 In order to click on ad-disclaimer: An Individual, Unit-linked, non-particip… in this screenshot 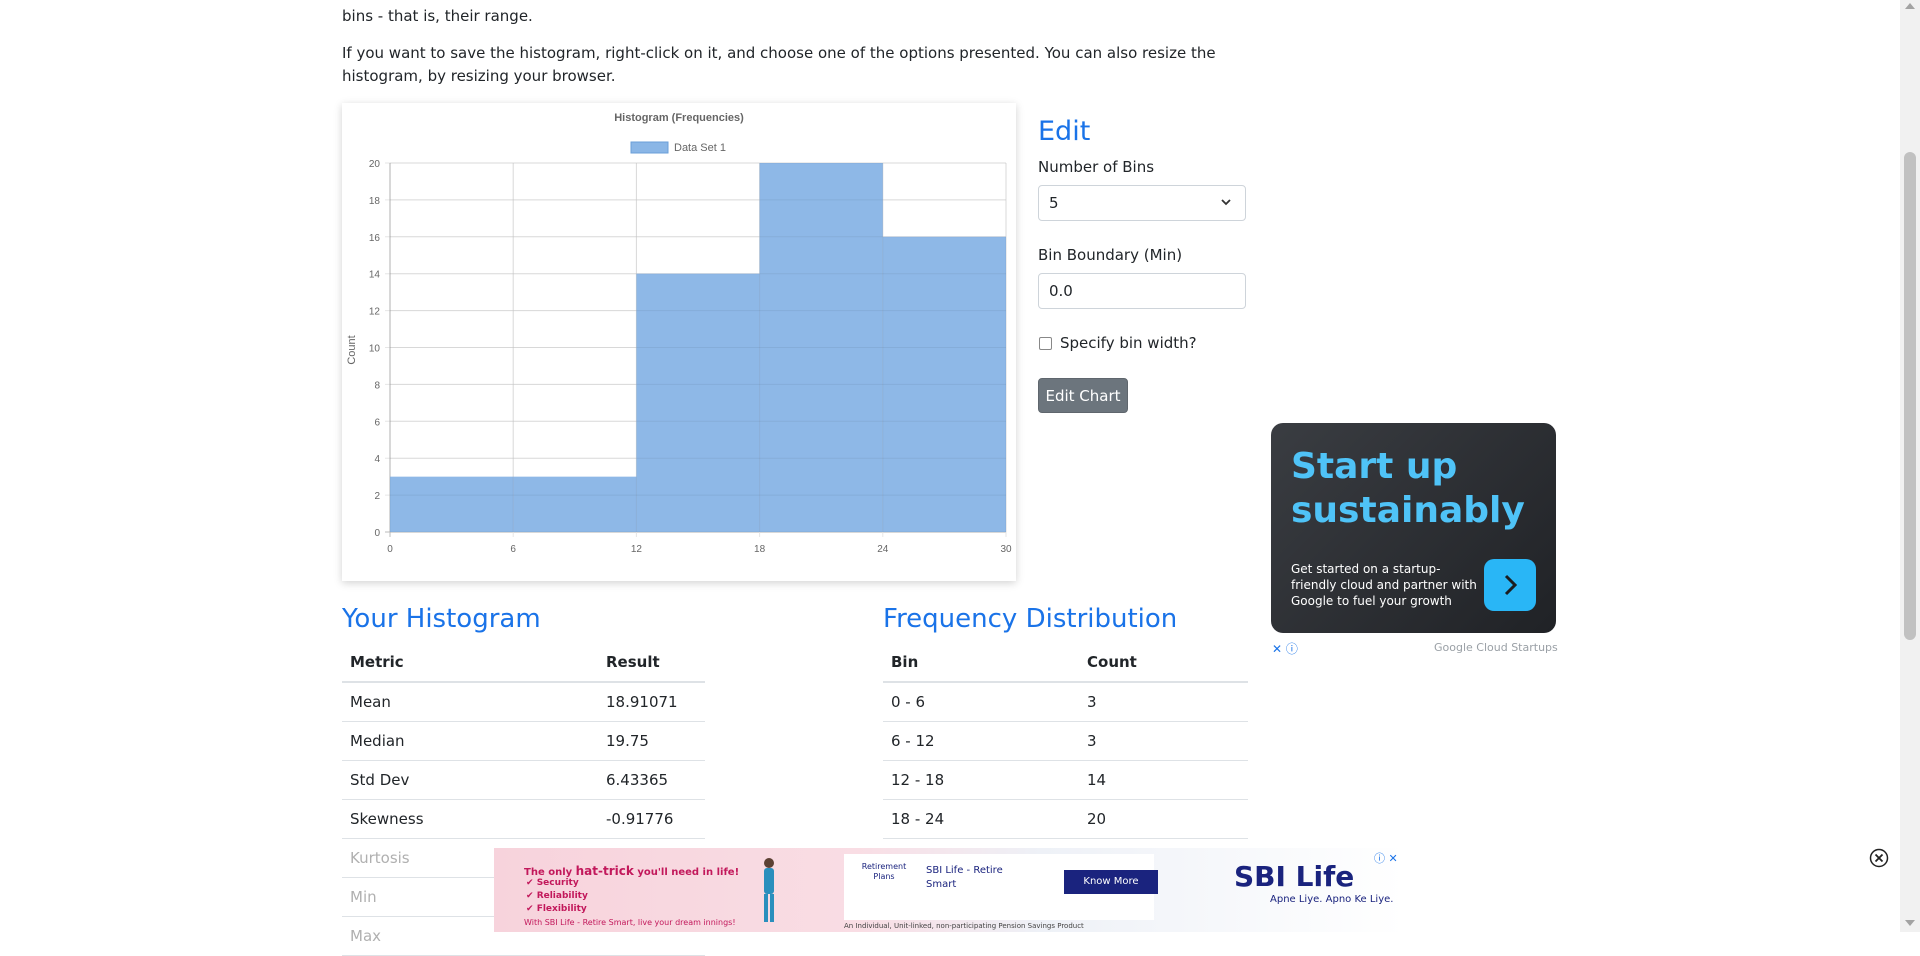, I will do `click(964, 926)`.